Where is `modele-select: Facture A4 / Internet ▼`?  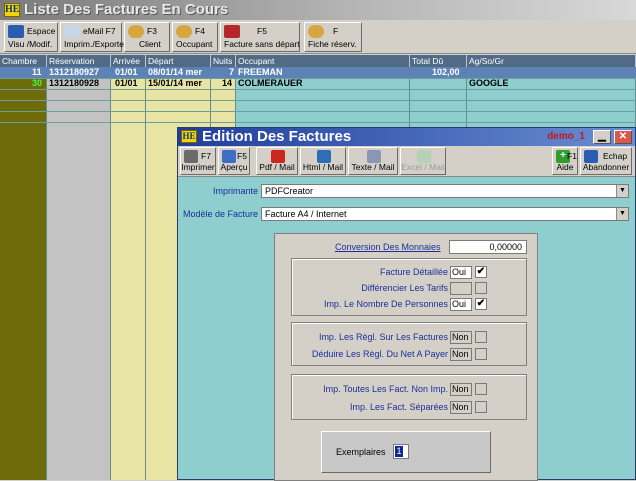 modele-select: Facture A4 / Internet ▼ is located at coordinates (445, 214).